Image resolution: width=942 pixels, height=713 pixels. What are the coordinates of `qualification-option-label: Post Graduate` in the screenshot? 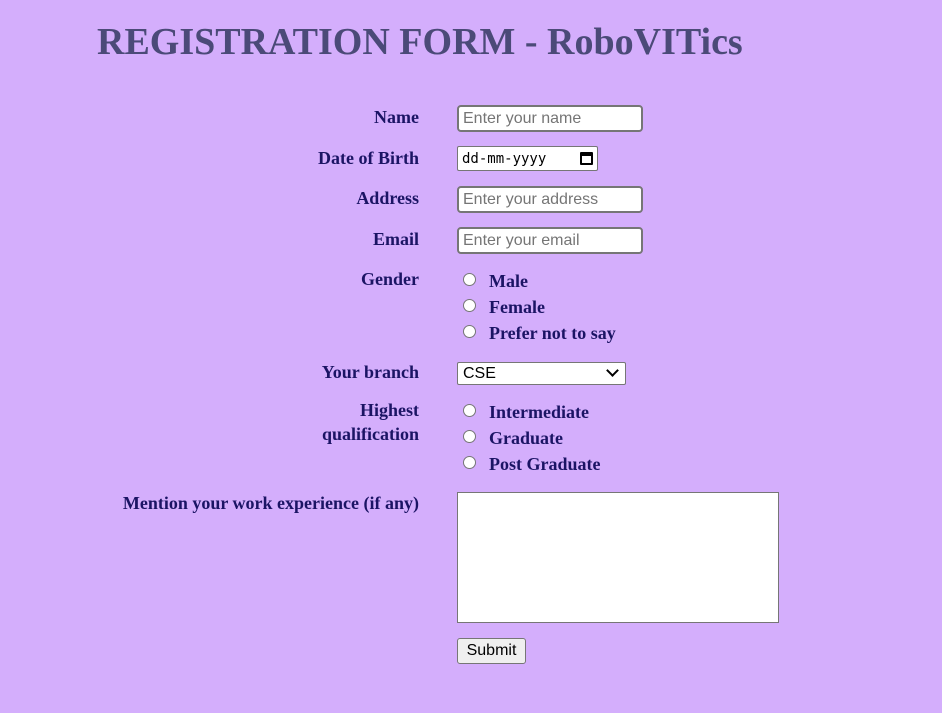 It's located at (545, 463).